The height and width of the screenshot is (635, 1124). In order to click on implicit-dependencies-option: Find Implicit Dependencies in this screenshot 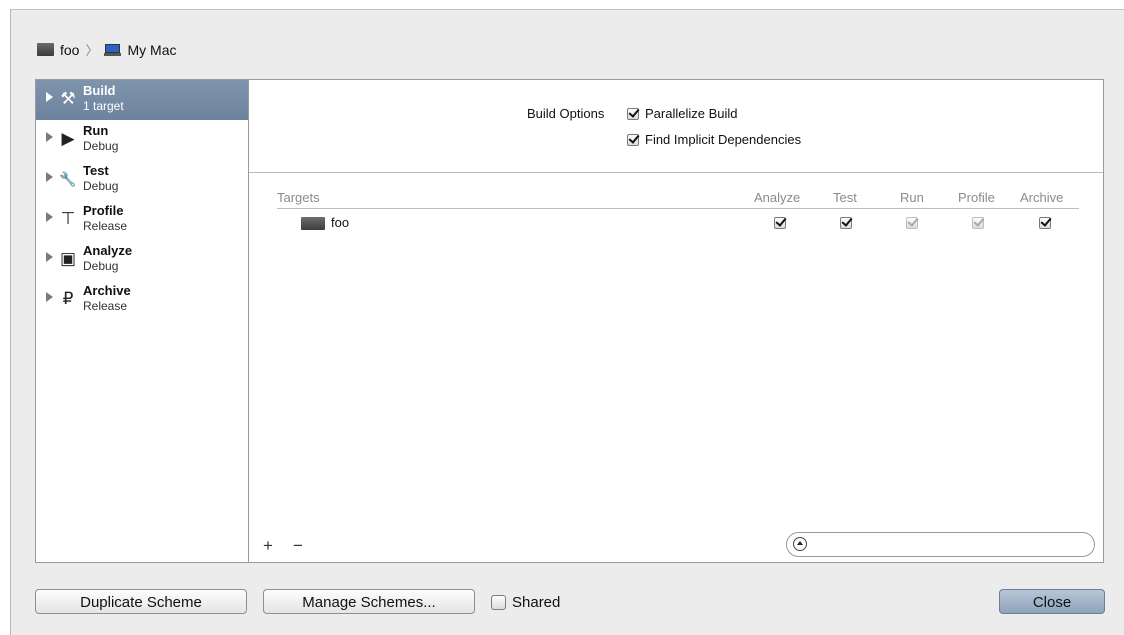, I will do `click(714, 139)`.